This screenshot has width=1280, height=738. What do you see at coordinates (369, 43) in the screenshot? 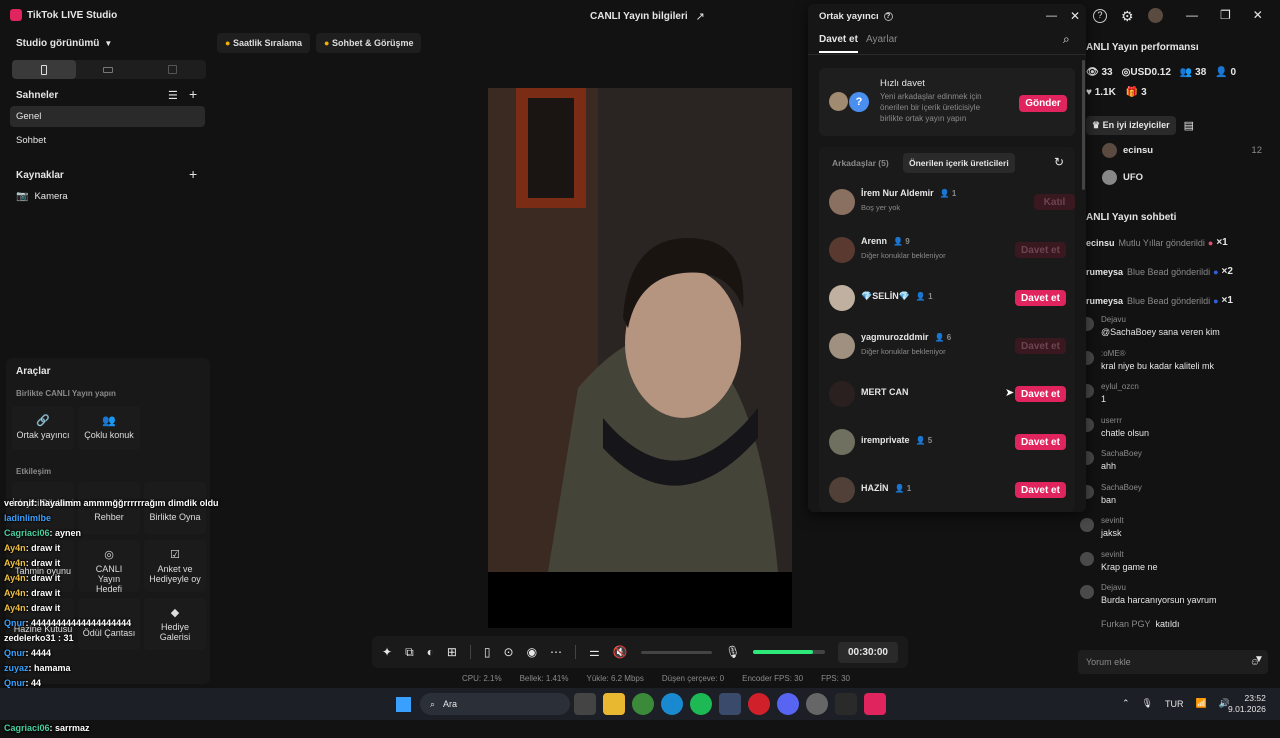
I see `chip-chat-meeting: ● Sohbet & Görüşme` at bounding box center [369, 43].